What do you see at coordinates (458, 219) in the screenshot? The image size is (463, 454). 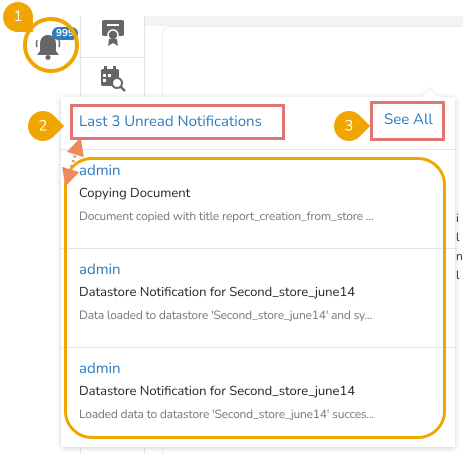 I see `text-fragment: i` at bounding box center [458, 219].